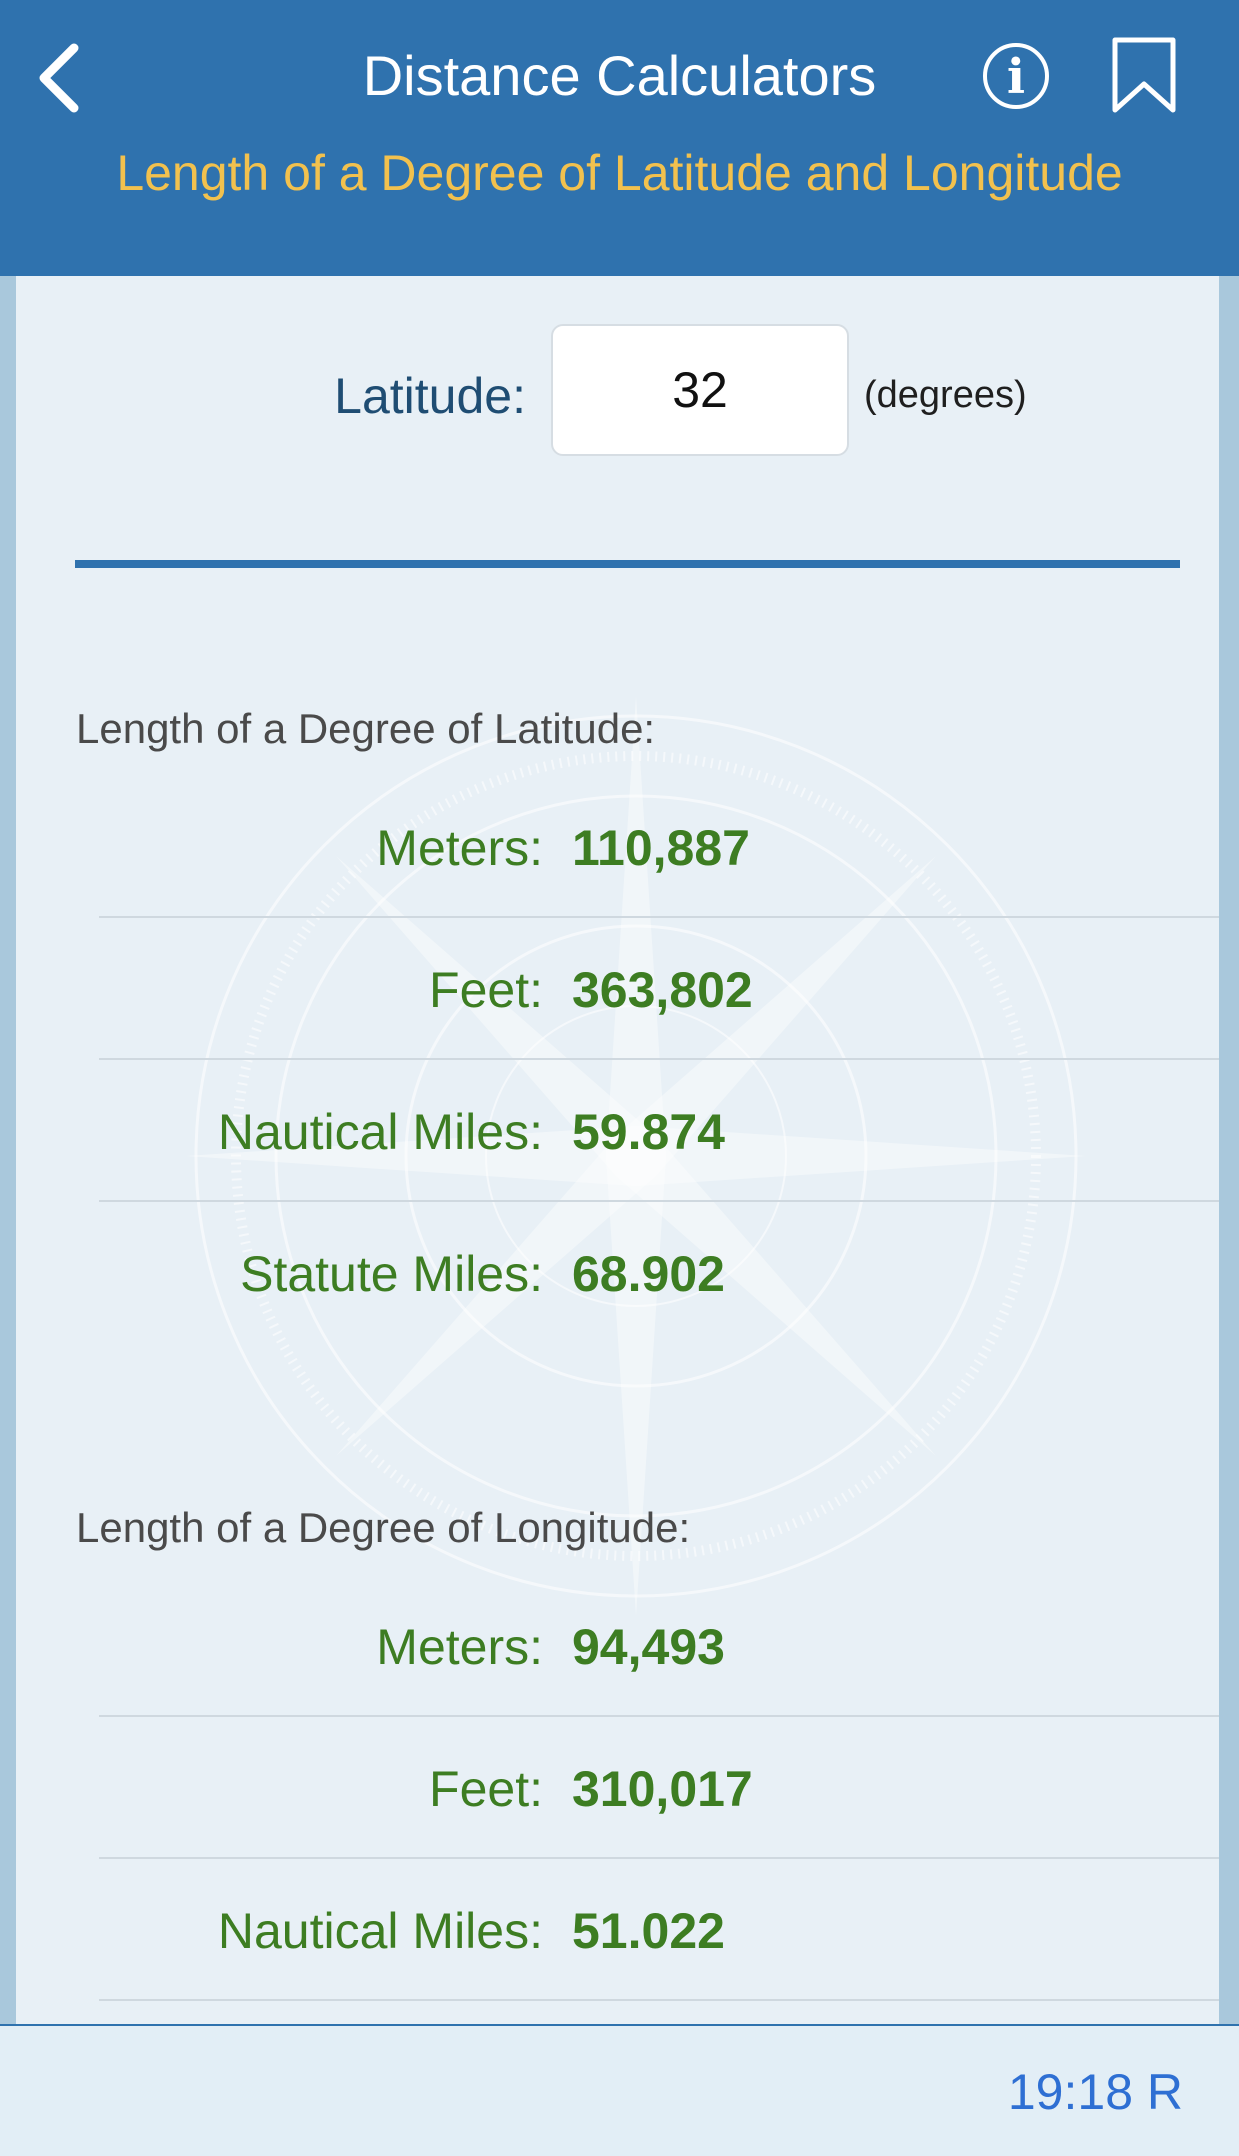 The height and width of the screenshot is (2156, 1239). I want to click on result-value: 59.874, so click(648, 1132).